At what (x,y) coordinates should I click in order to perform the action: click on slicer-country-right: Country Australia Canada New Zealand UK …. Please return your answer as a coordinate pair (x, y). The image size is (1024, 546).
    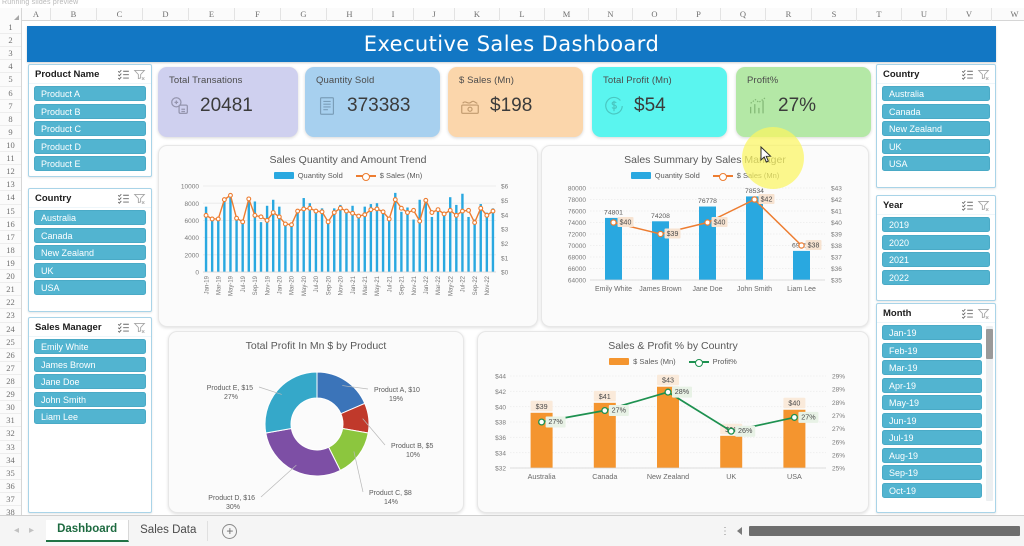
    Looking at the image, I should click on (936, 126).